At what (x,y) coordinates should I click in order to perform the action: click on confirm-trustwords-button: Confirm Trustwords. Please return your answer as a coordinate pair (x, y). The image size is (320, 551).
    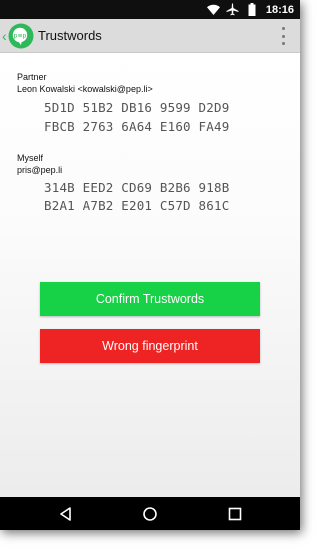
    Looking at the image, I should click on (150, 299).